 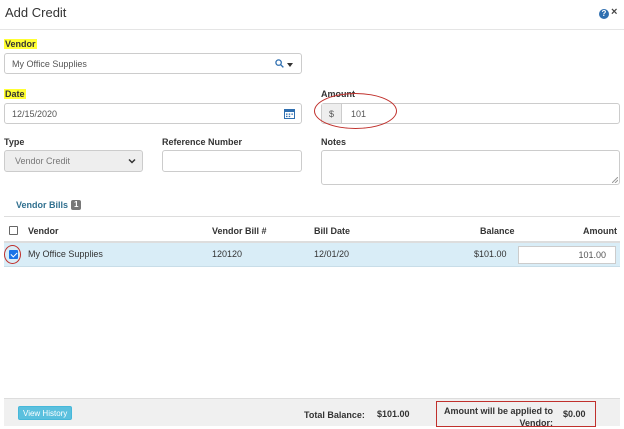 I want to click on applied-amount-value: $0.00, so click(x=574, y=414).